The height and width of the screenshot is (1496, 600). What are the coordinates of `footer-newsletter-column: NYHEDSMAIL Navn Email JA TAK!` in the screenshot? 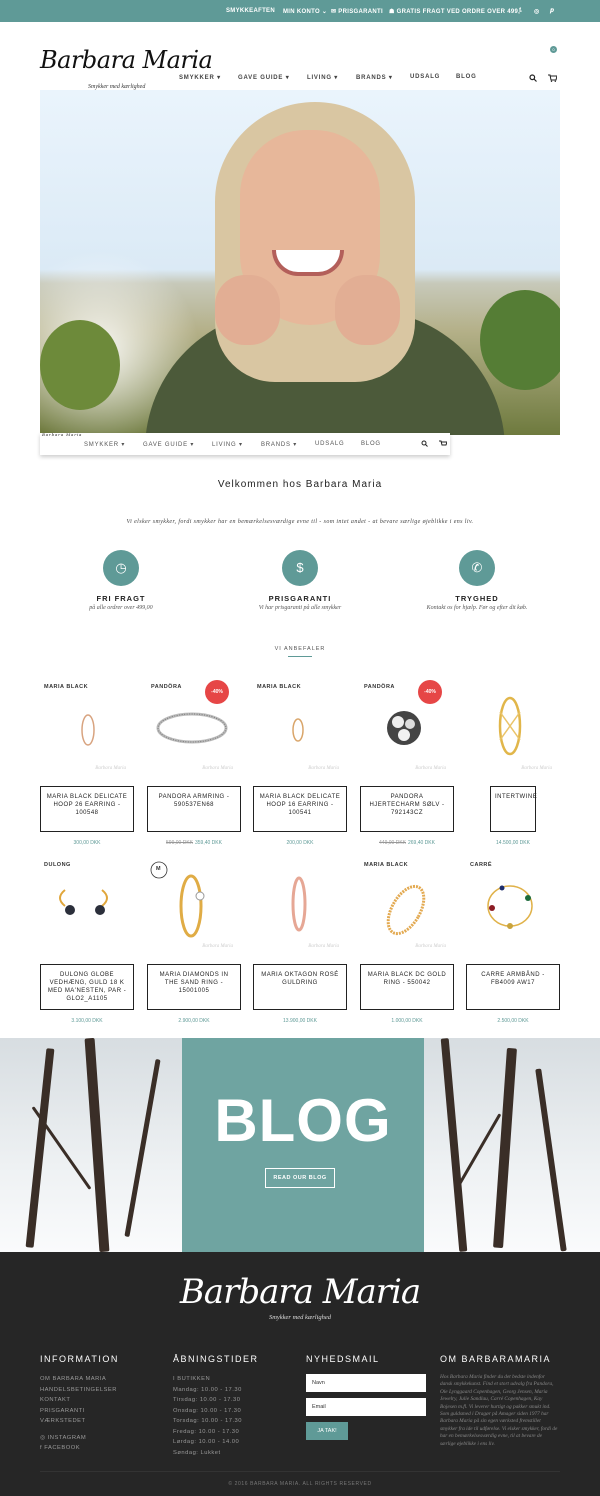 It's located at (371, 1397).